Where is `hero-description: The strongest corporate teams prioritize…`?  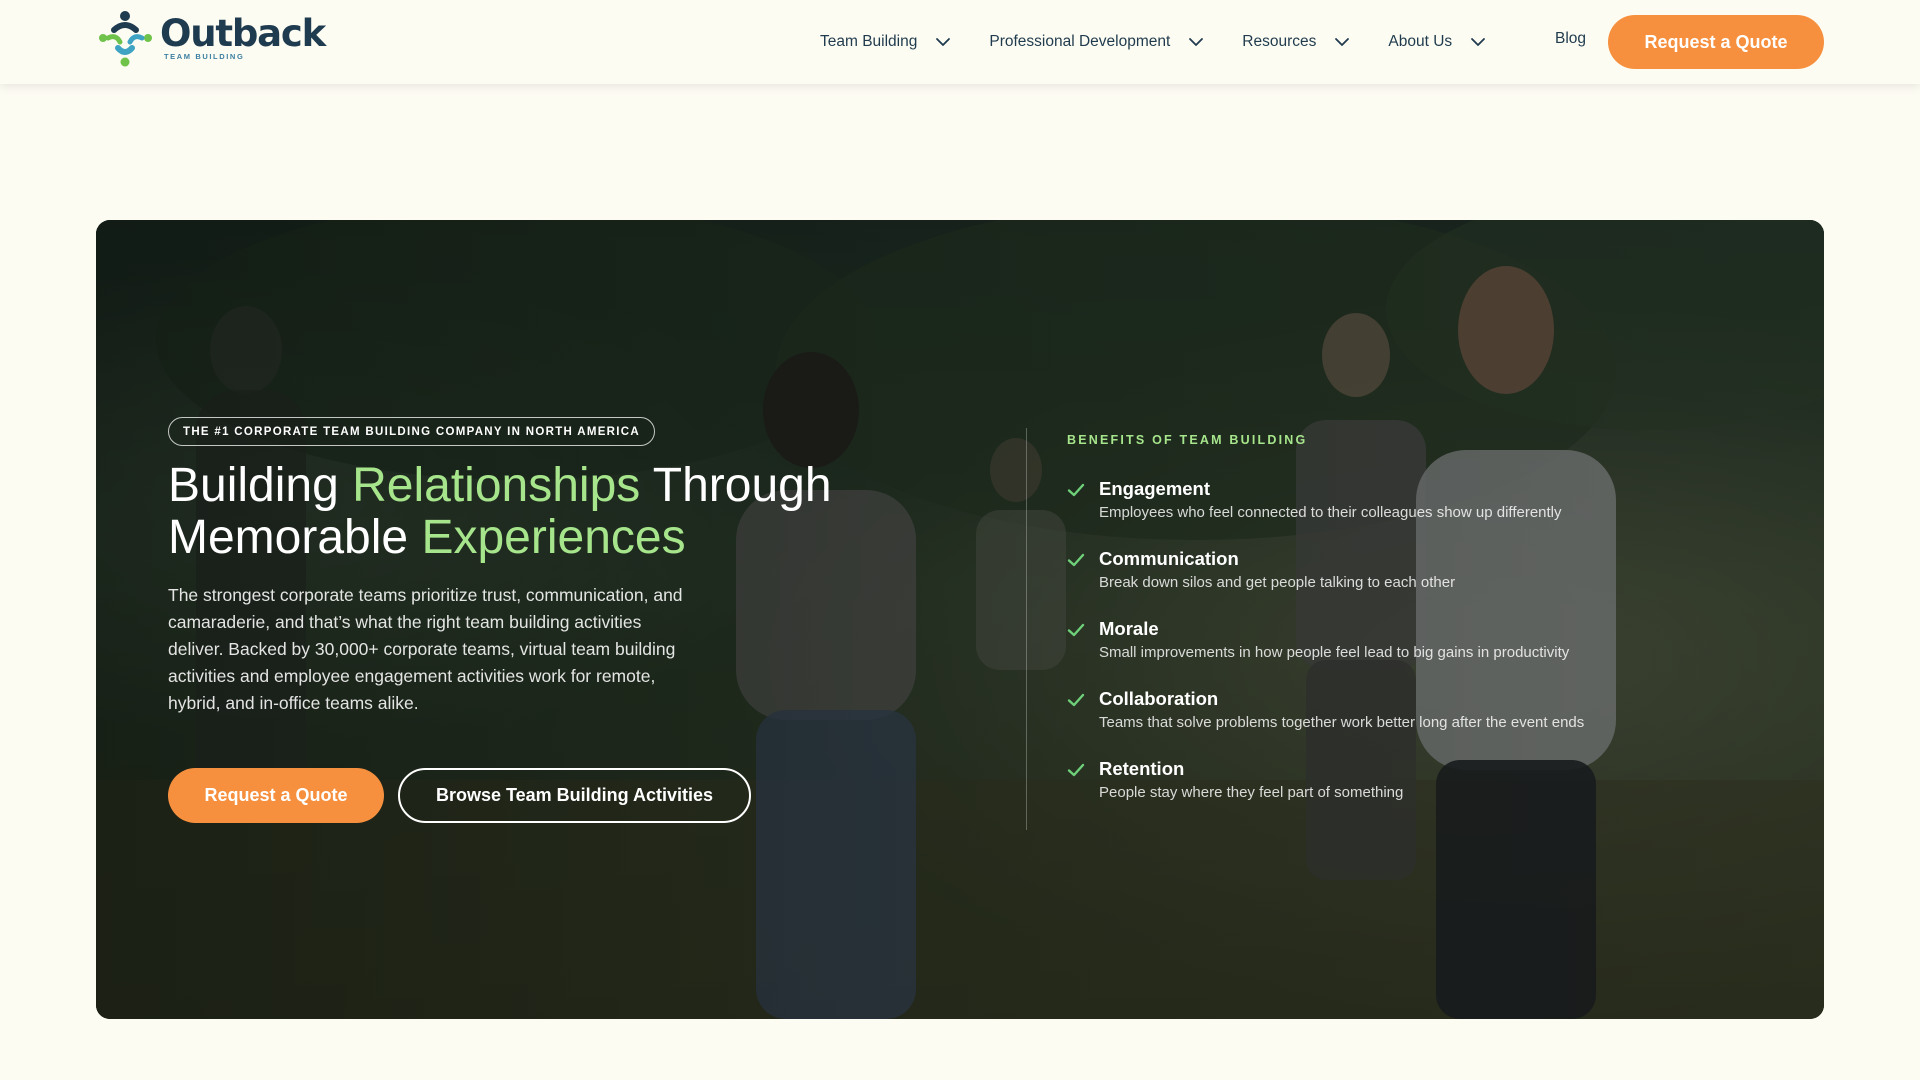 hero-description: The strongest corporate teams prioritize… is located at coordinates (425, 649).